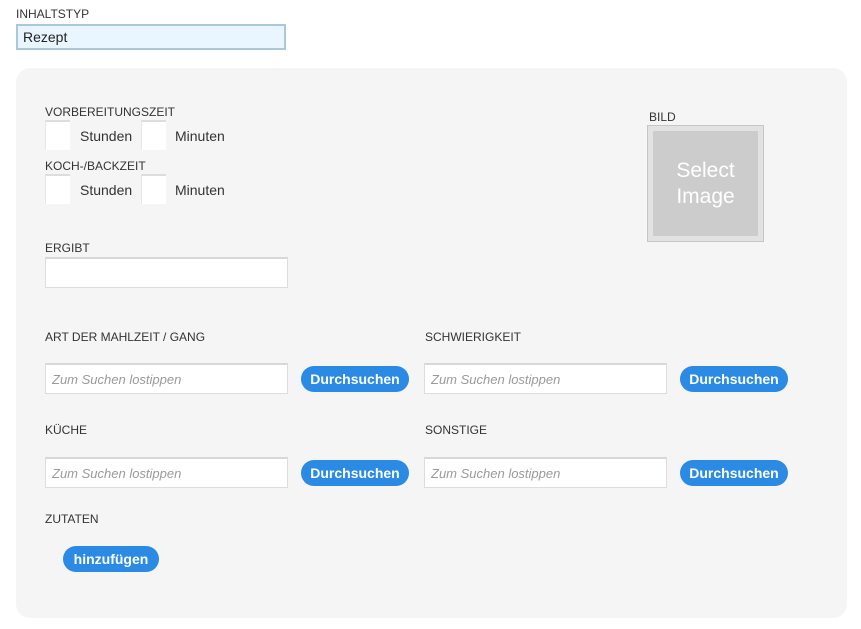 The height and width of the screenshot is (629, 861). What do you see at coordinates (110, 112) in the screenshot?
I see `prep-time-label: VORBEREITUNGSZEIT` at bounding box center [110, 112].